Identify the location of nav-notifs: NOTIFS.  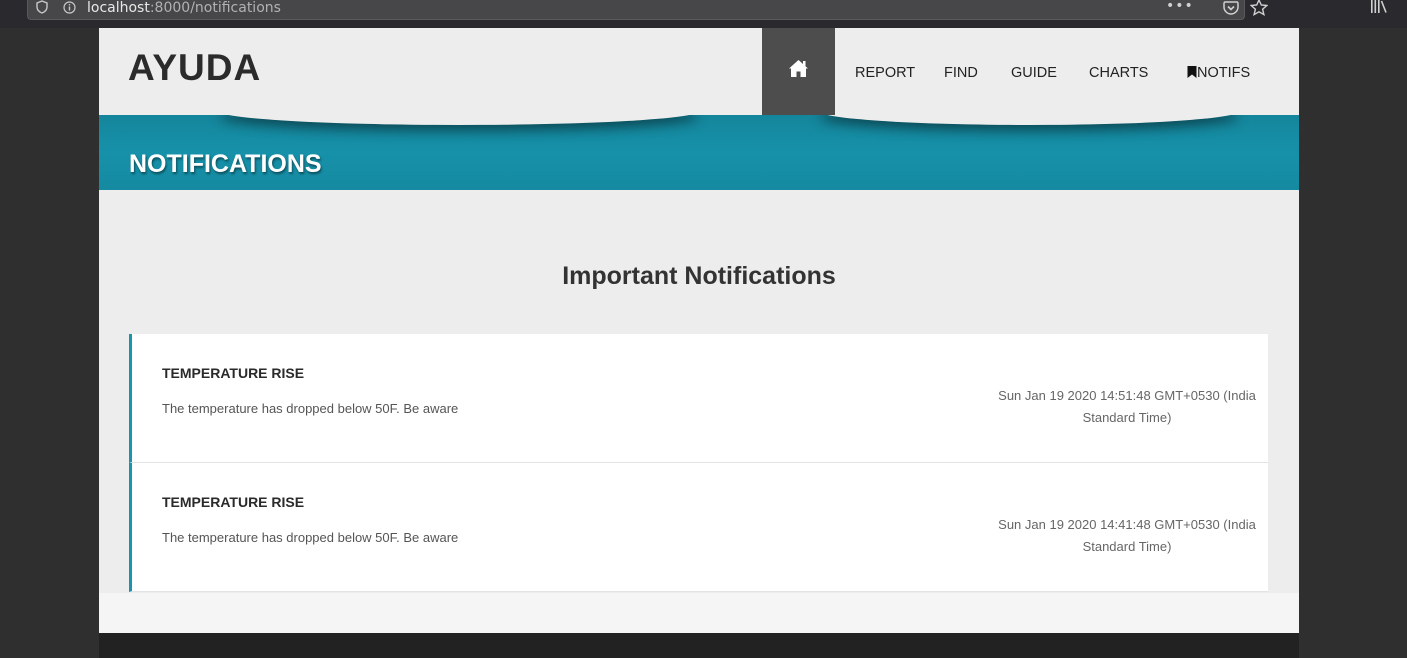
(1218, 73).